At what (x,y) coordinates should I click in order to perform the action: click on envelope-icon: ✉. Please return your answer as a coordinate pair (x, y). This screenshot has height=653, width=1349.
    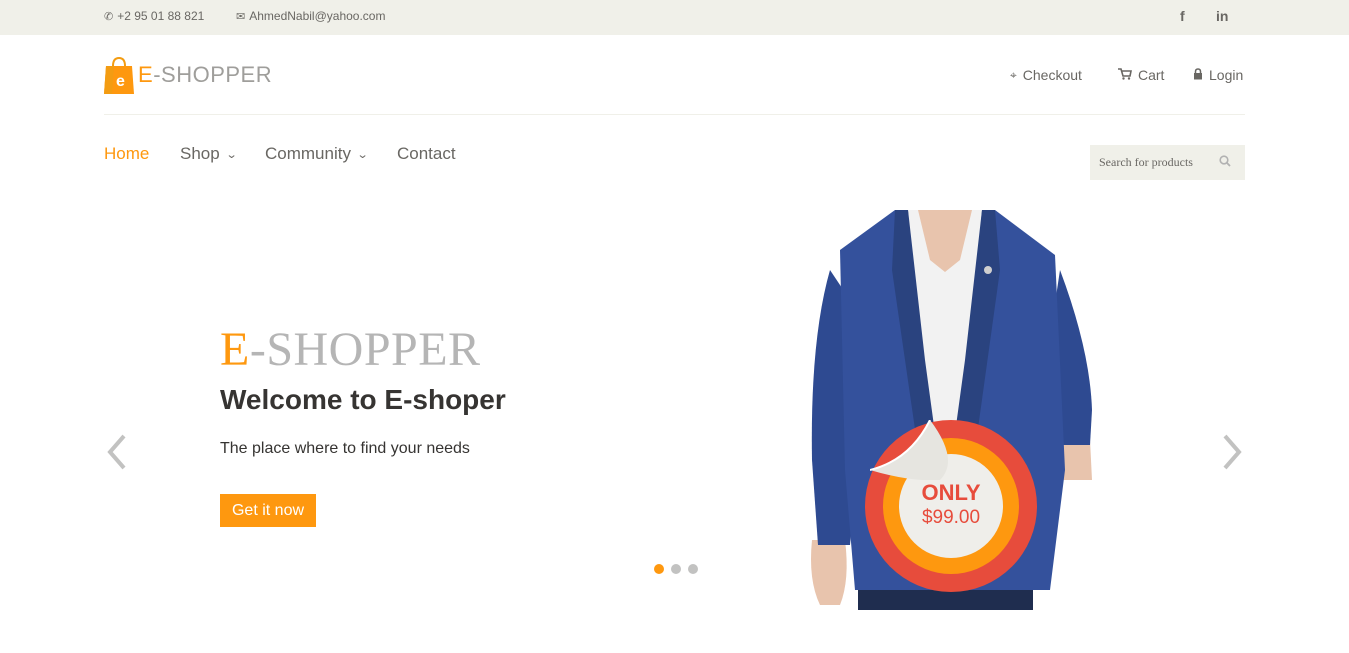
    Looking at the image, I should click on (241, 16).